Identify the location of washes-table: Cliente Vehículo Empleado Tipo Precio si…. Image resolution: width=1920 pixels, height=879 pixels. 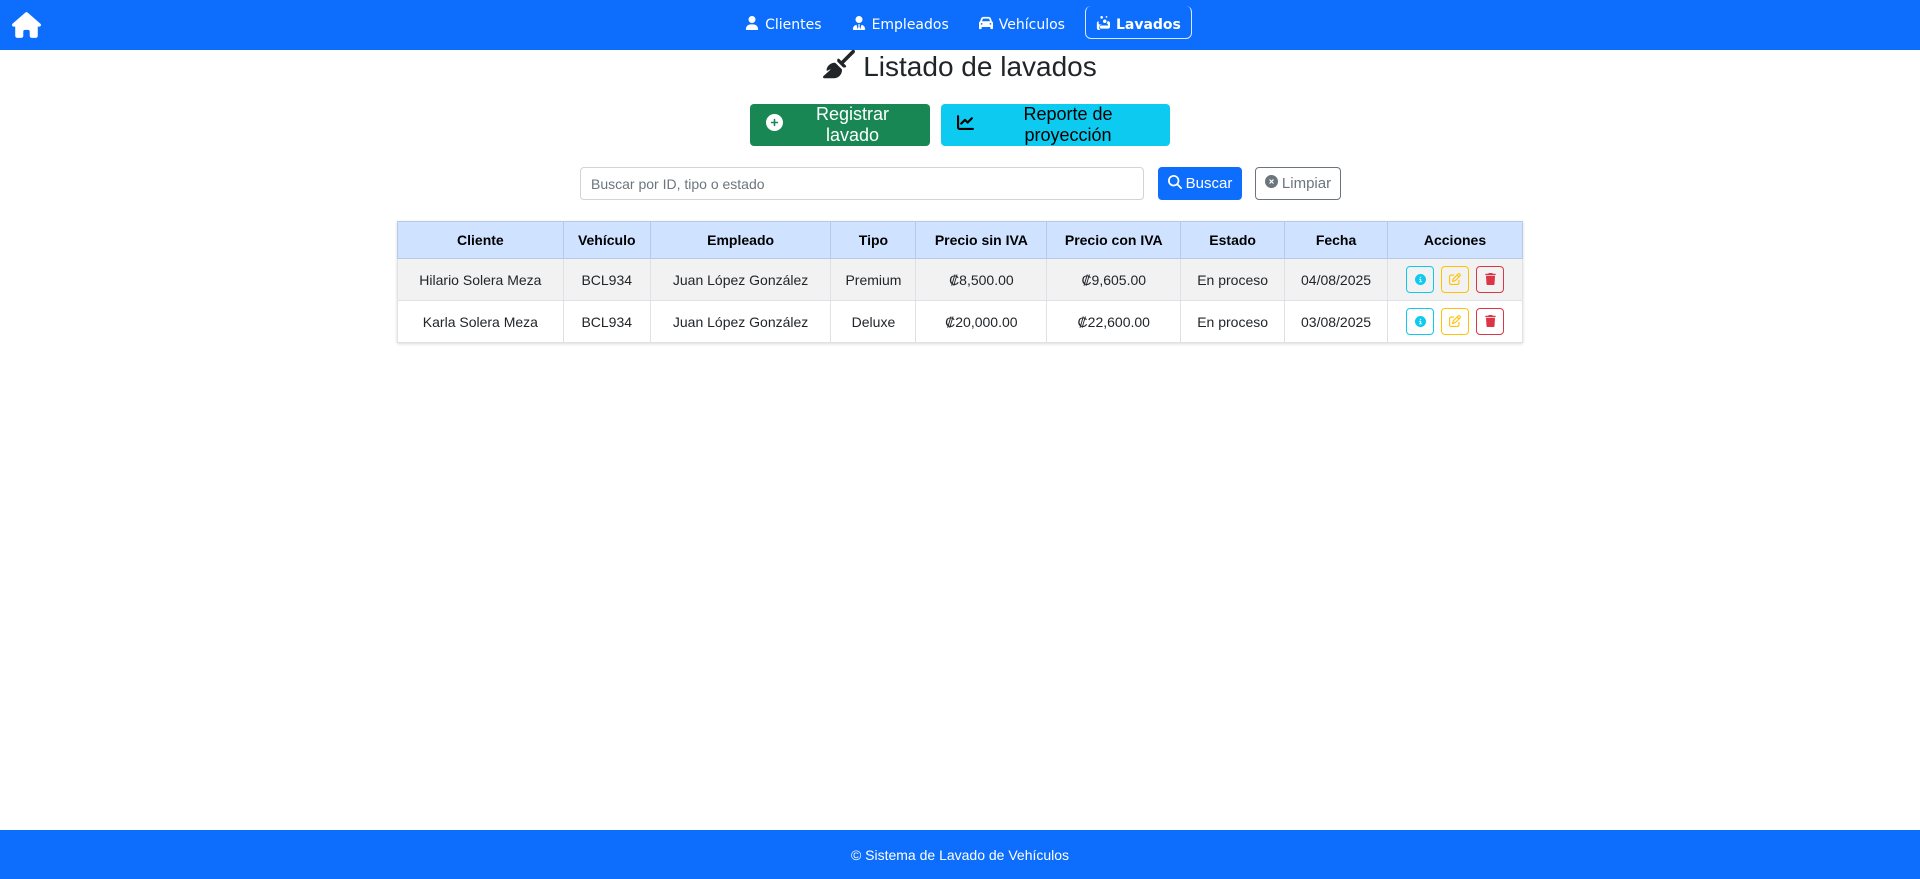
(960, 282).